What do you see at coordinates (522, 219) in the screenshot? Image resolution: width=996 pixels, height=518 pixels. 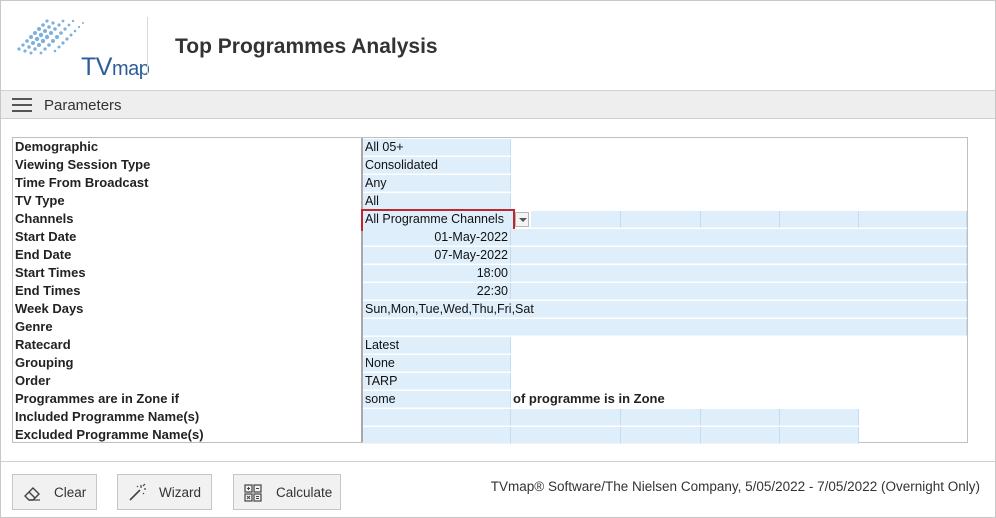 I see `channels-dropdown-icon` at bounding box center [522, 219].